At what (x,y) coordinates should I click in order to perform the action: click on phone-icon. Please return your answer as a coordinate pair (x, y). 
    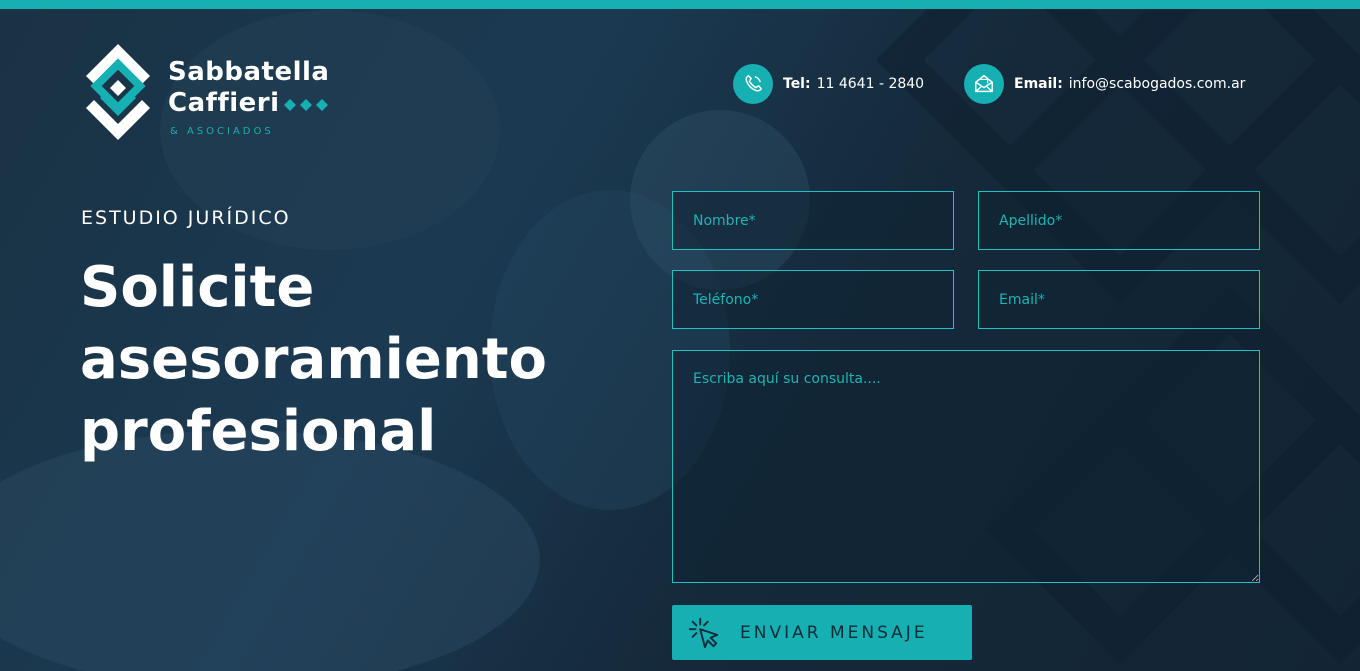
    Looking at the image, I should click on (753, 84).